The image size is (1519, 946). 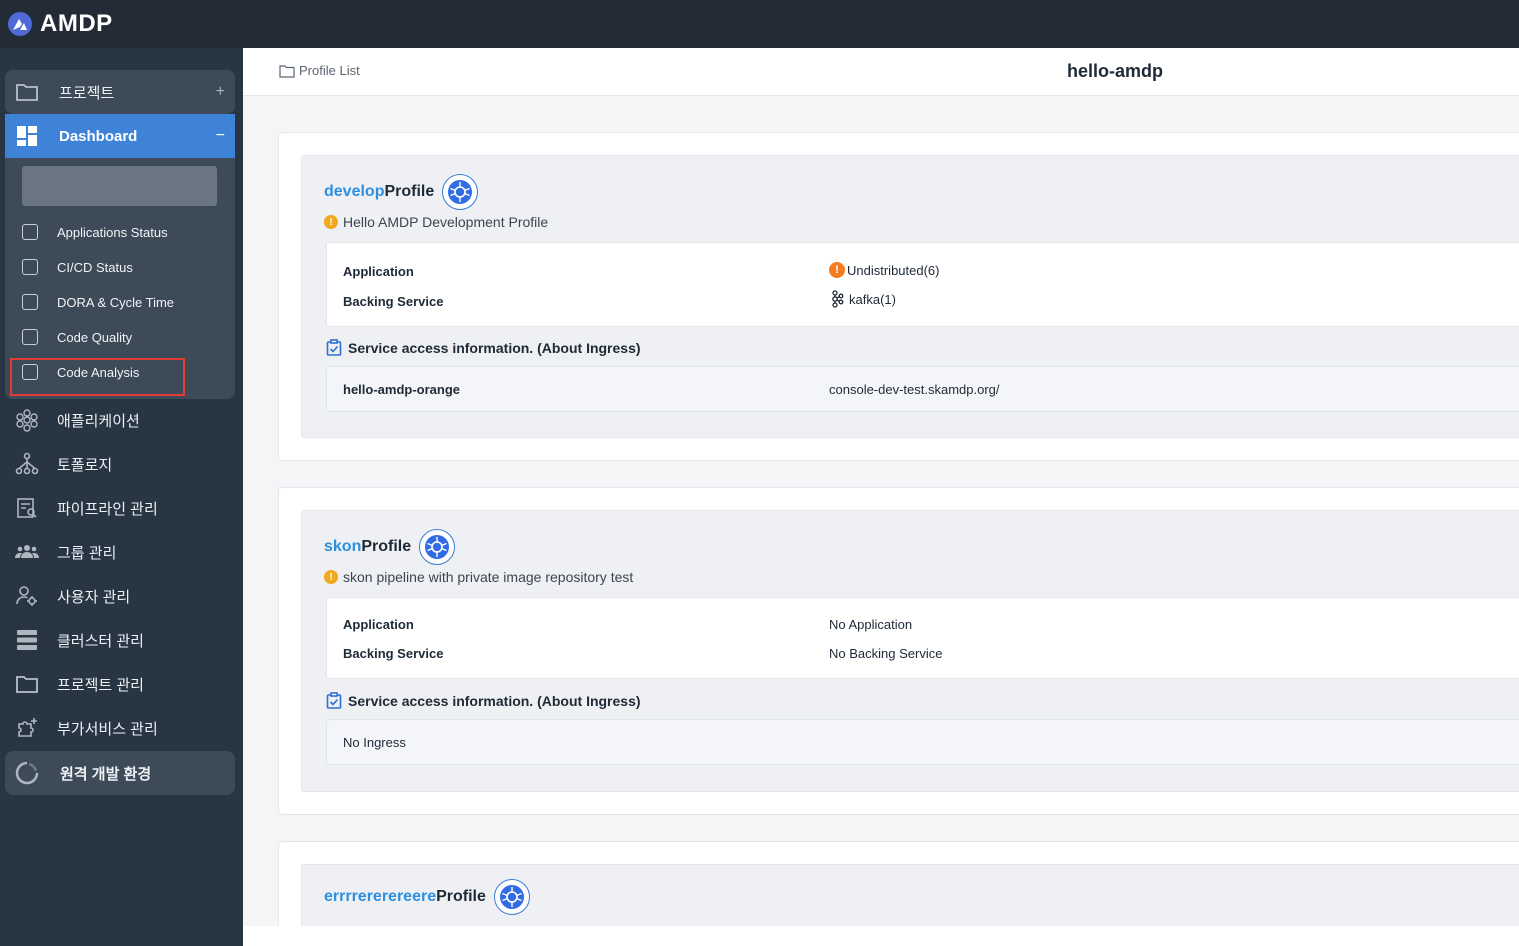 What do you see at coordinates (27, 136) in the screenshot?
I see `dashboard-icon` at bounding box center [27, 136].